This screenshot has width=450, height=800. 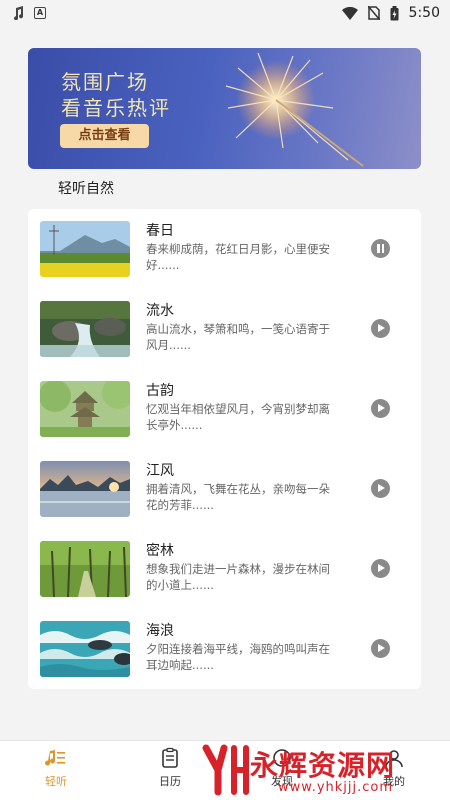 I want to click on pause-icon, so click(x=380, y=248).